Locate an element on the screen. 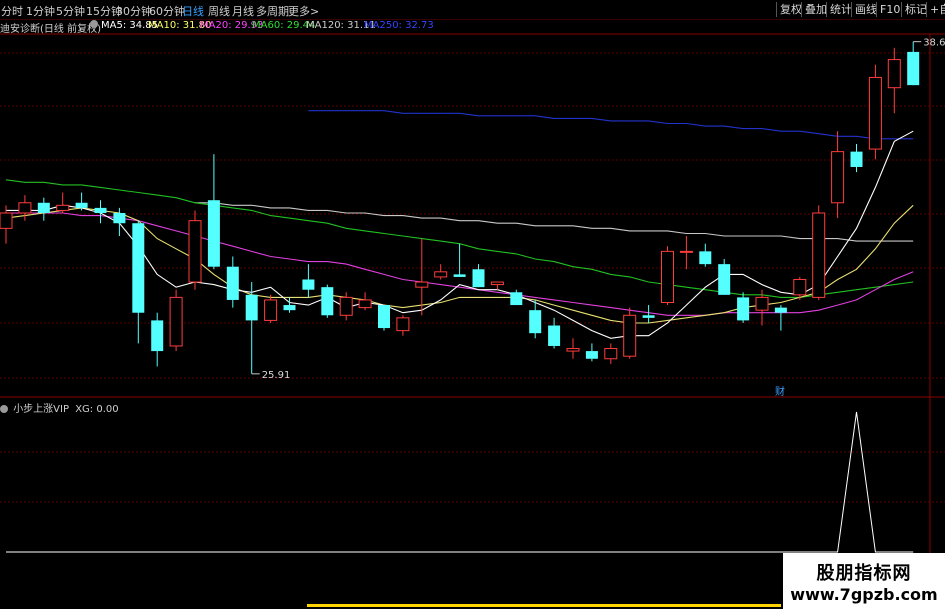 Image resolution: width=945 pixels, height=609 pixels. toolbar-button-6: +自 is located at coordinates (935, 9).